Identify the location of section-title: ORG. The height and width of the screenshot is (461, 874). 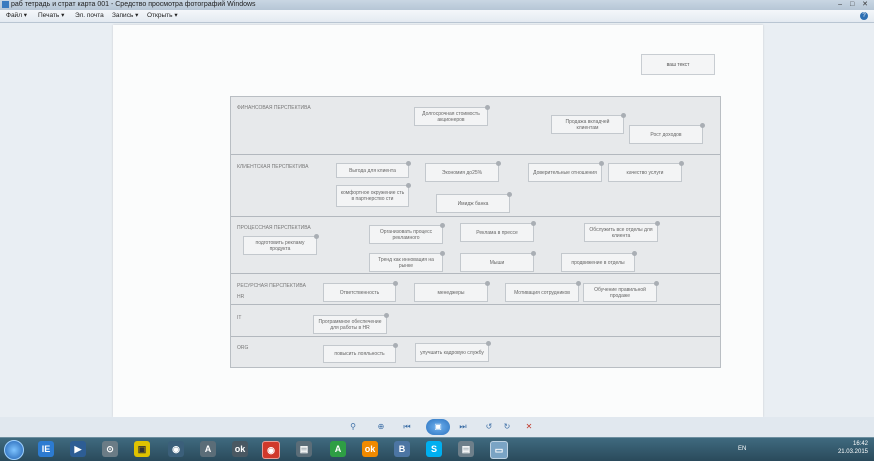
(243, 348).